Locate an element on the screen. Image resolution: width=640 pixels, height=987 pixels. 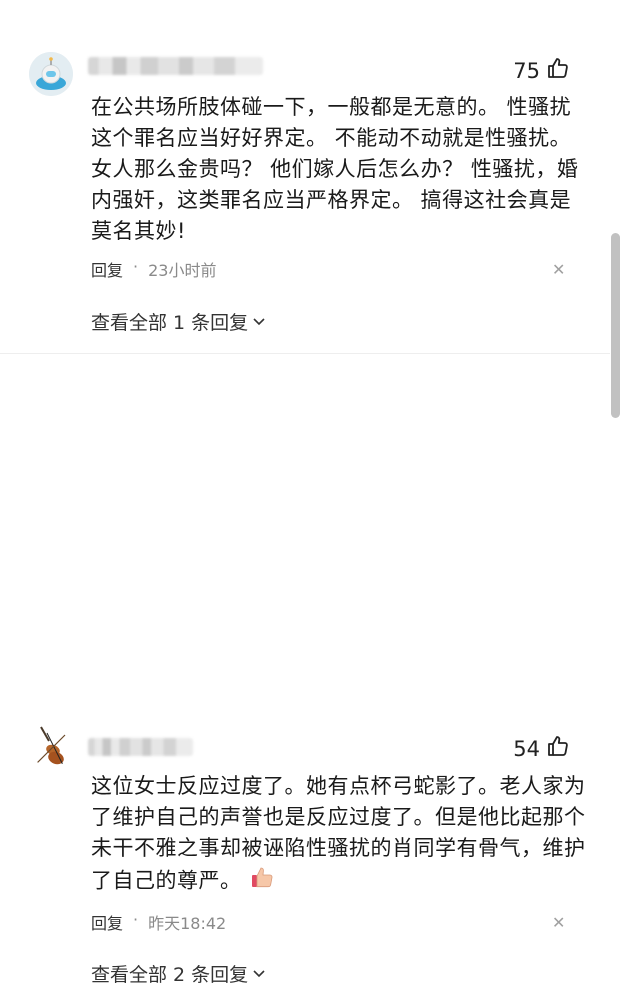
comment-meta: 回复 · 昨天18:42 is located at coordinates (158, 922).